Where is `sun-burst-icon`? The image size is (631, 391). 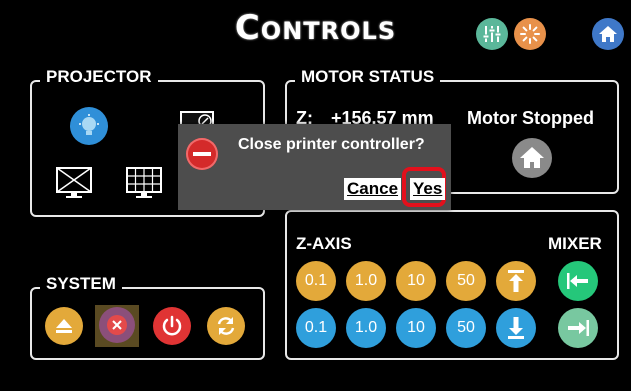
sun-burst-icon is located at coordinates (530, 34).